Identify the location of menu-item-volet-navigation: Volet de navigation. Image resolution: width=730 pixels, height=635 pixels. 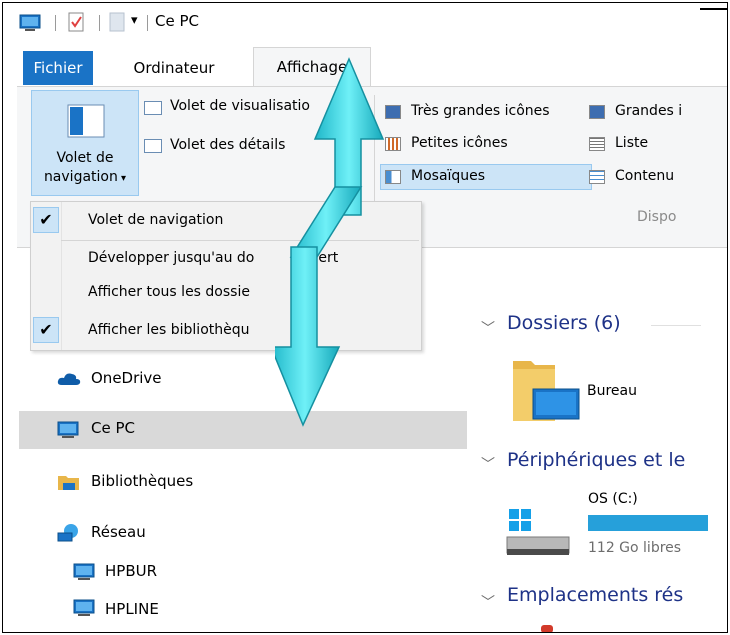
(155, 220).